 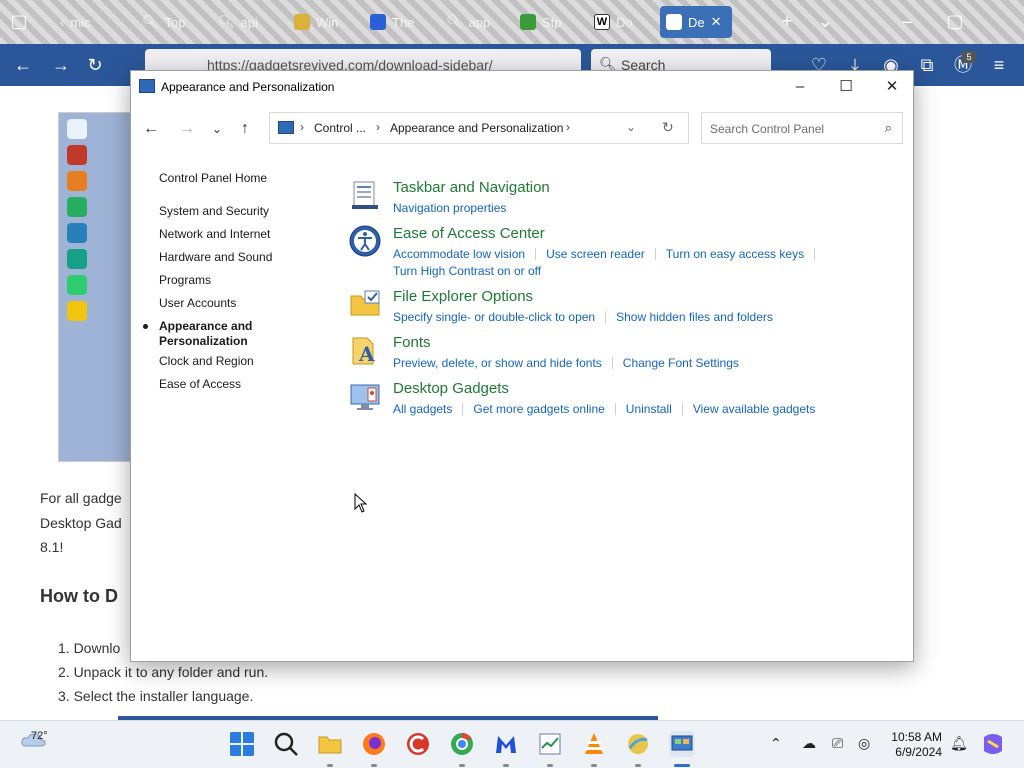 I want to click on browser-tab: 🔍︎ api, so click(x=238, y=22).